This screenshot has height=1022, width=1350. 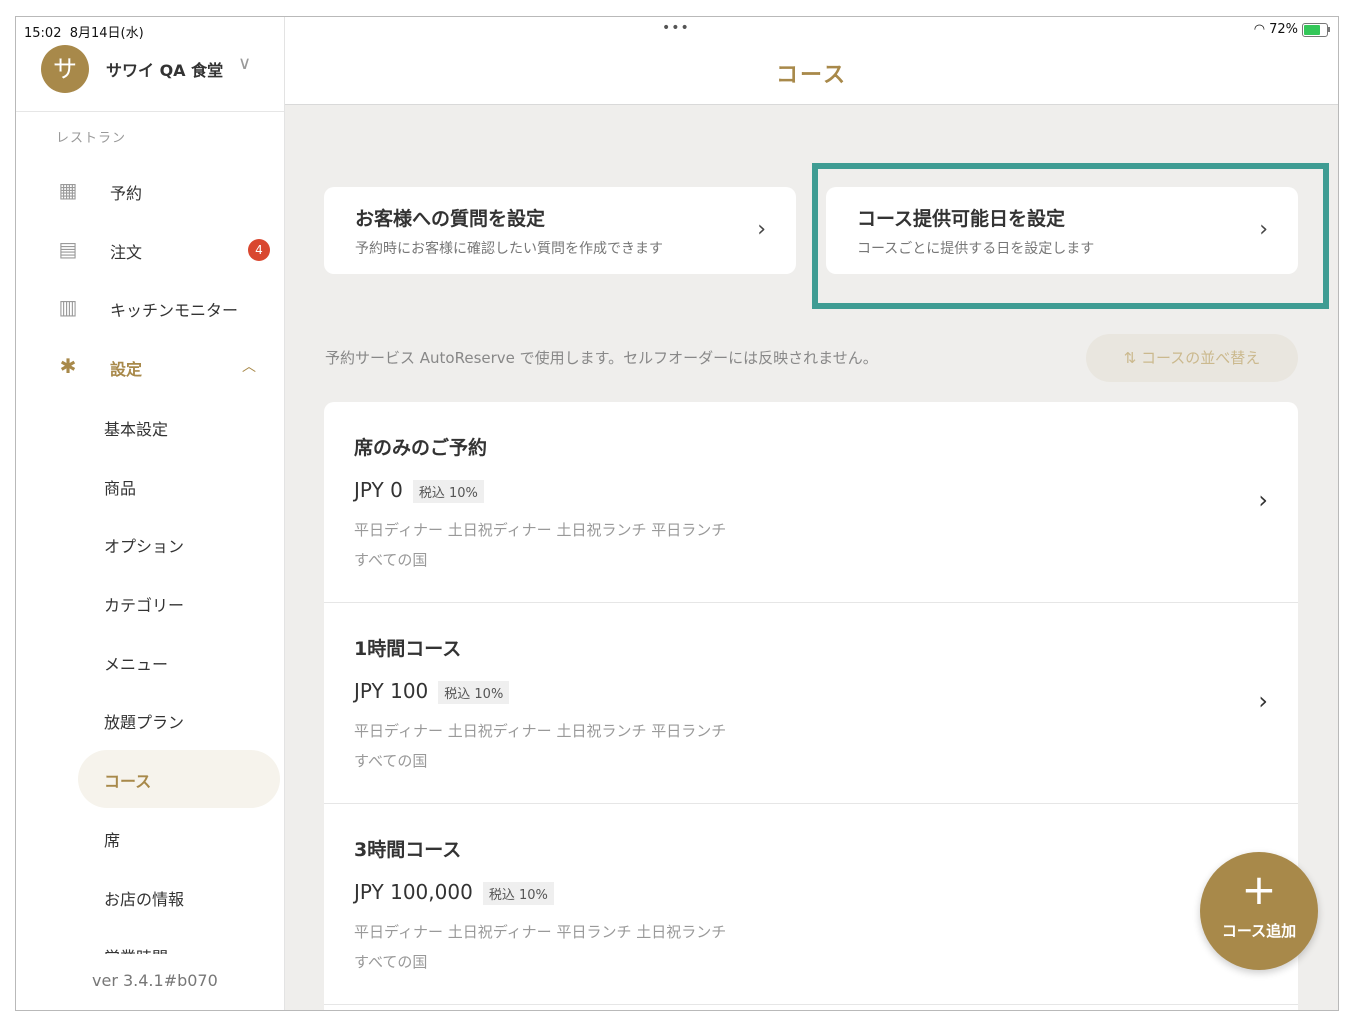 What do you see at coordinates (408, 850) in the screenshot?
I see `course-name: 3時間コース` at bounding box center [408, 850].